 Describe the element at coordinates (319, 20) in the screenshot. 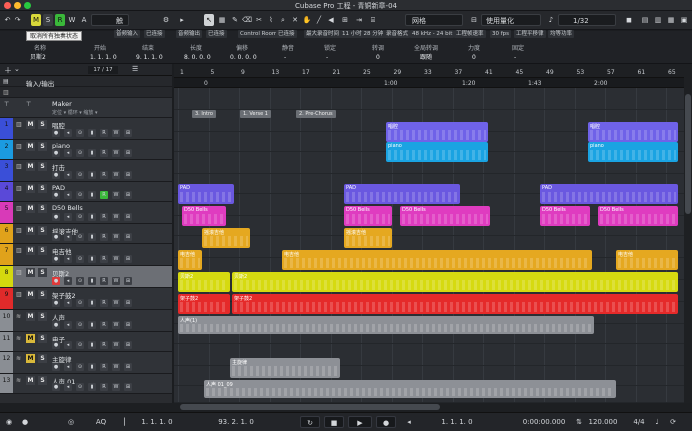

I see `line-tool-icon: ╱` at that location.